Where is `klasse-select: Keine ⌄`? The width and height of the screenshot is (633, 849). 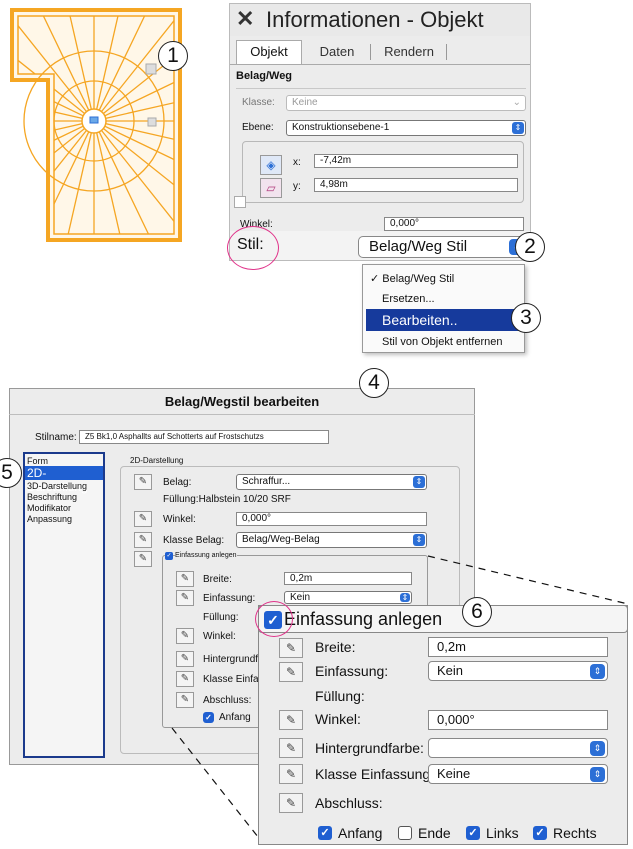
klasse-select: Keine ⌄ is located at coordinates (406, 103).